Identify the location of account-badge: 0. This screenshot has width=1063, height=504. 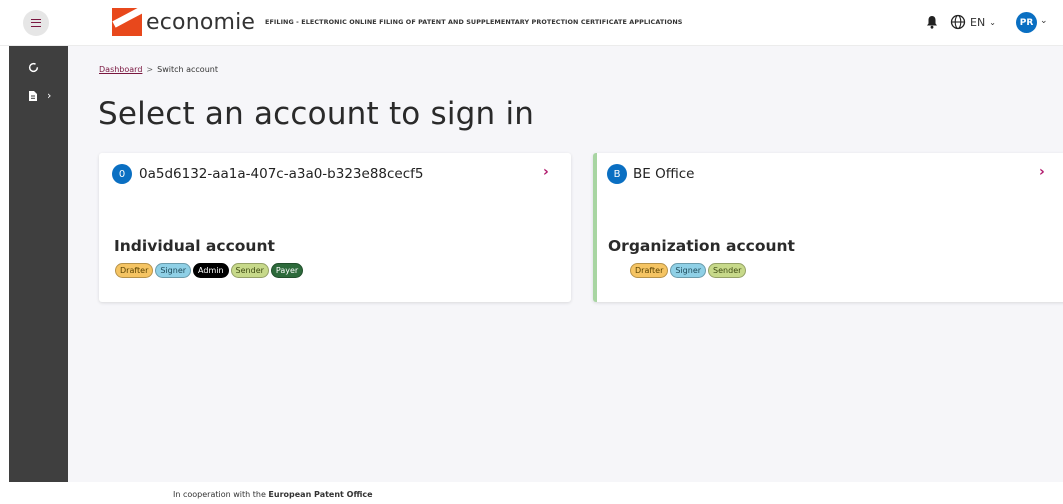
(122, 174).